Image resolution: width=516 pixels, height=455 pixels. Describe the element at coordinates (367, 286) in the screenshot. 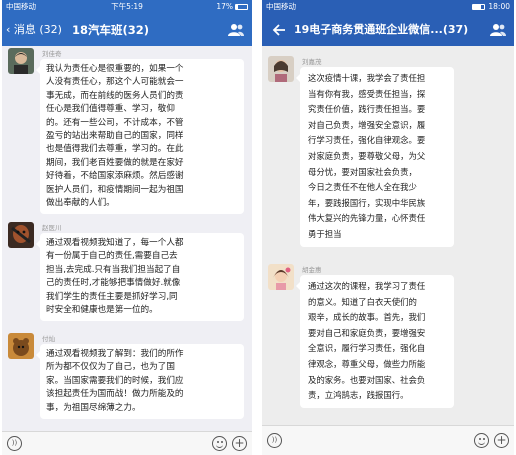

I see `message-line: 通过这次的课程，我学习了责任` at that location.